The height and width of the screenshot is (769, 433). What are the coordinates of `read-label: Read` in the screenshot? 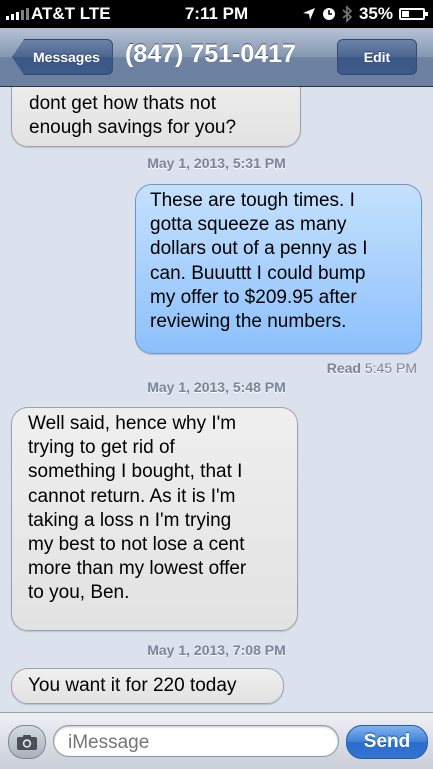 It's located at (343, 368).